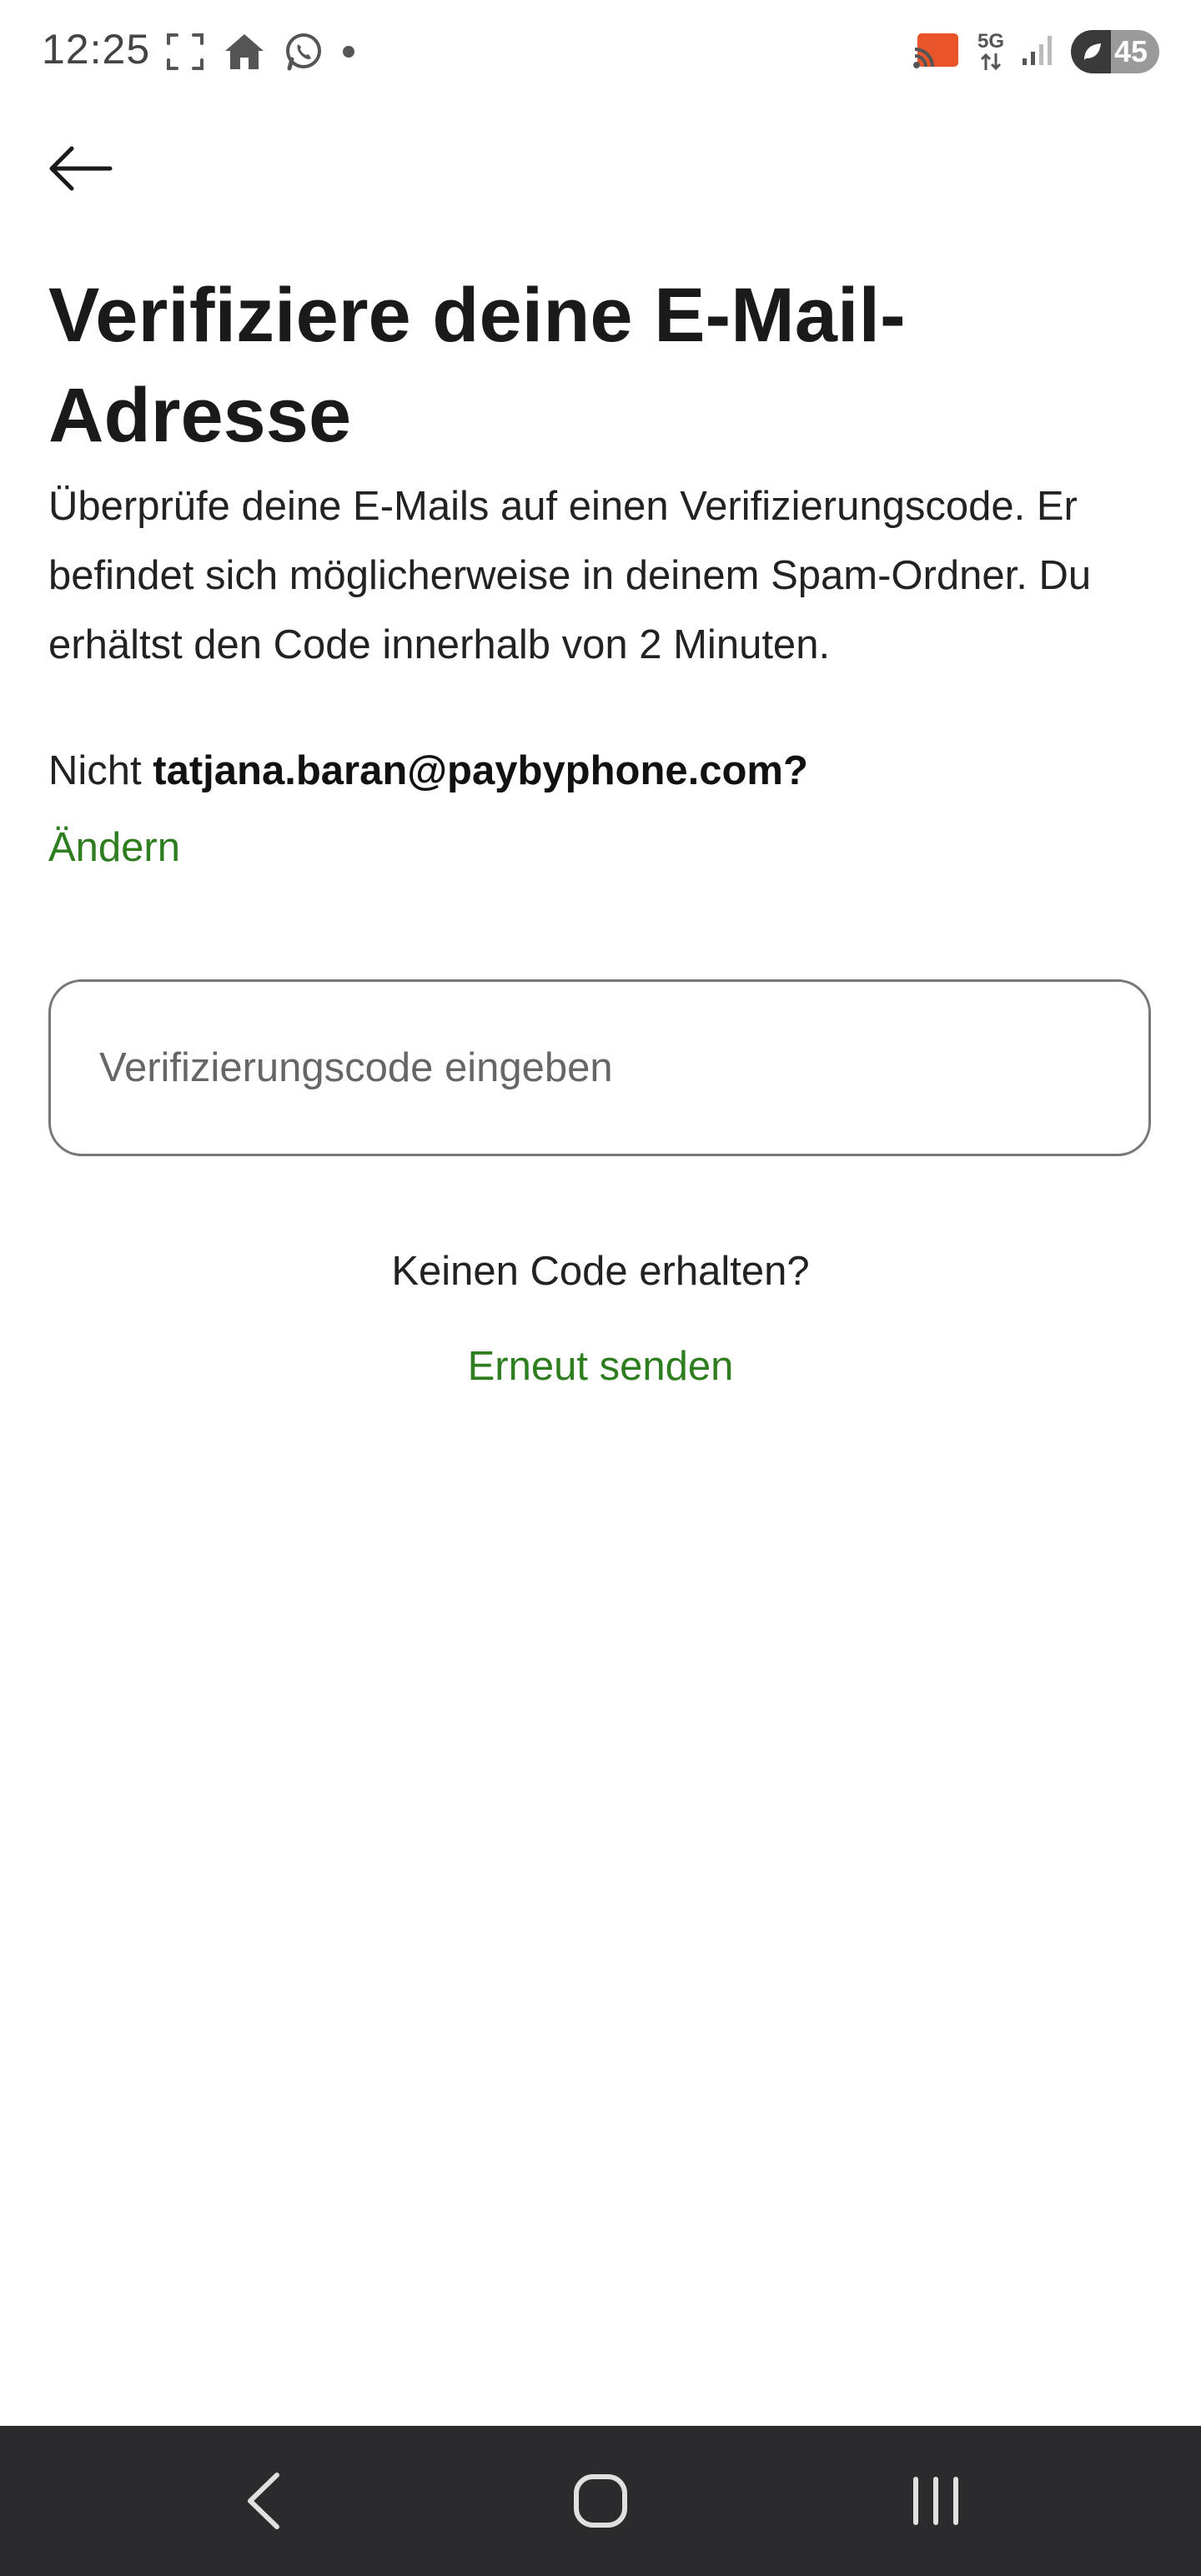 This screenshot has width=1201, height=2576. What do you see at coordinates (245, 54) in the screenshot?
I see `home-icon` at bounding box center [245, 54].